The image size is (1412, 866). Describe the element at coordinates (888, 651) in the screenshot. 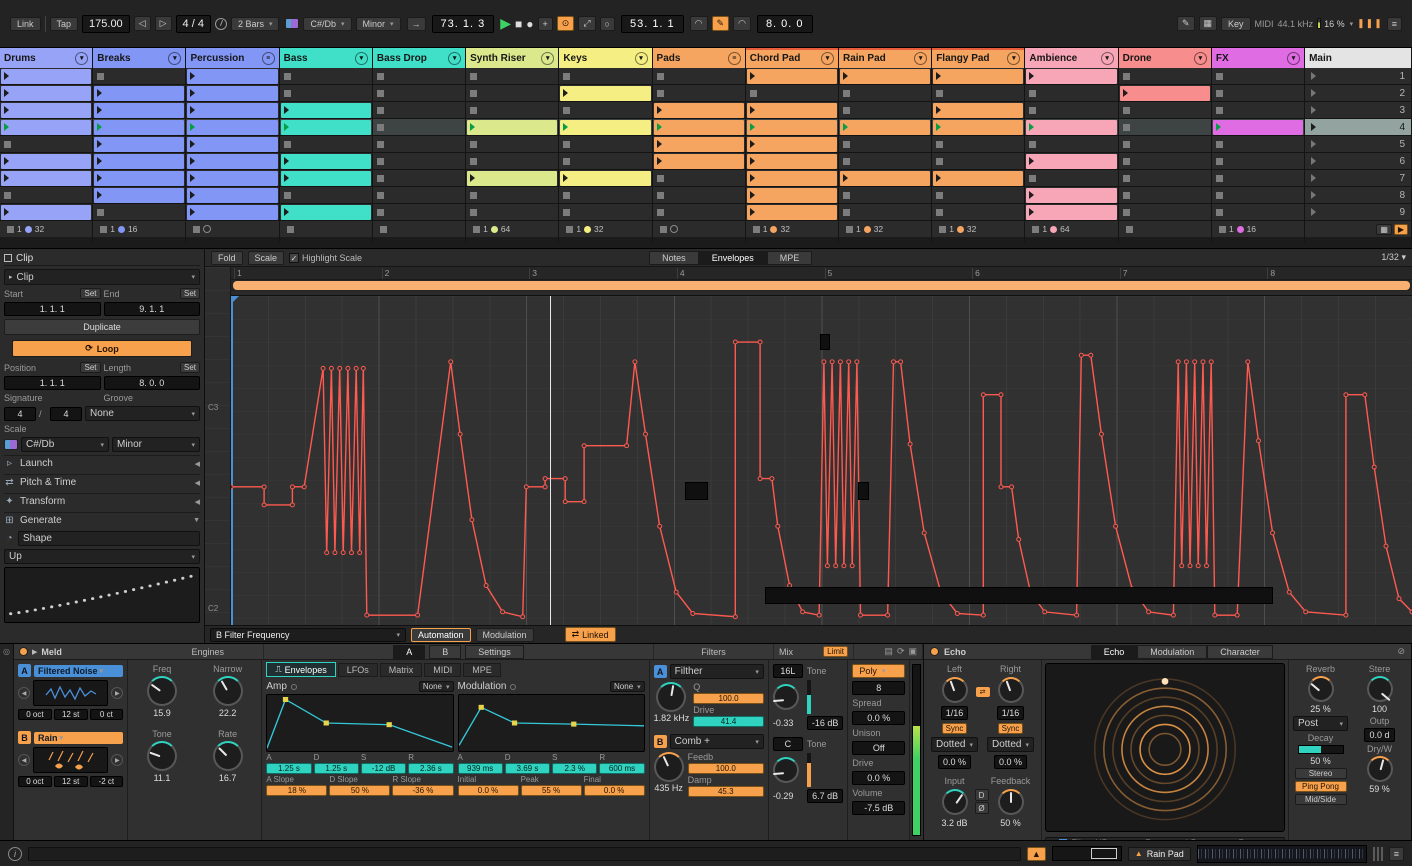

I see `midi-icon: ▤` at that location.